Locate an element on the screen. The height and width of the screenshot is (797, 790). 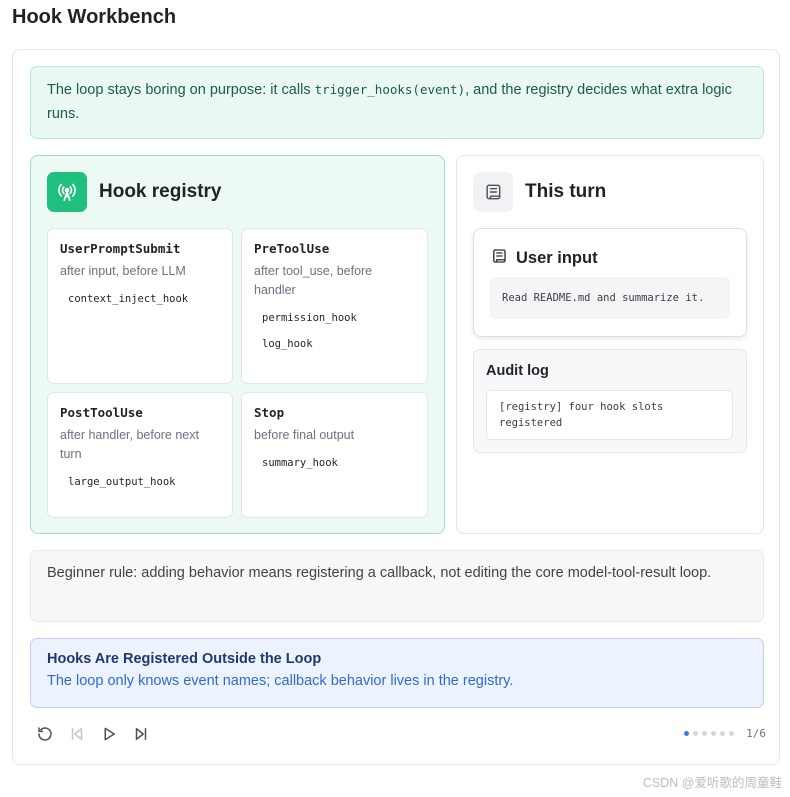
hook-description: after tool_use, before handler is located at coordinates (313, 280).